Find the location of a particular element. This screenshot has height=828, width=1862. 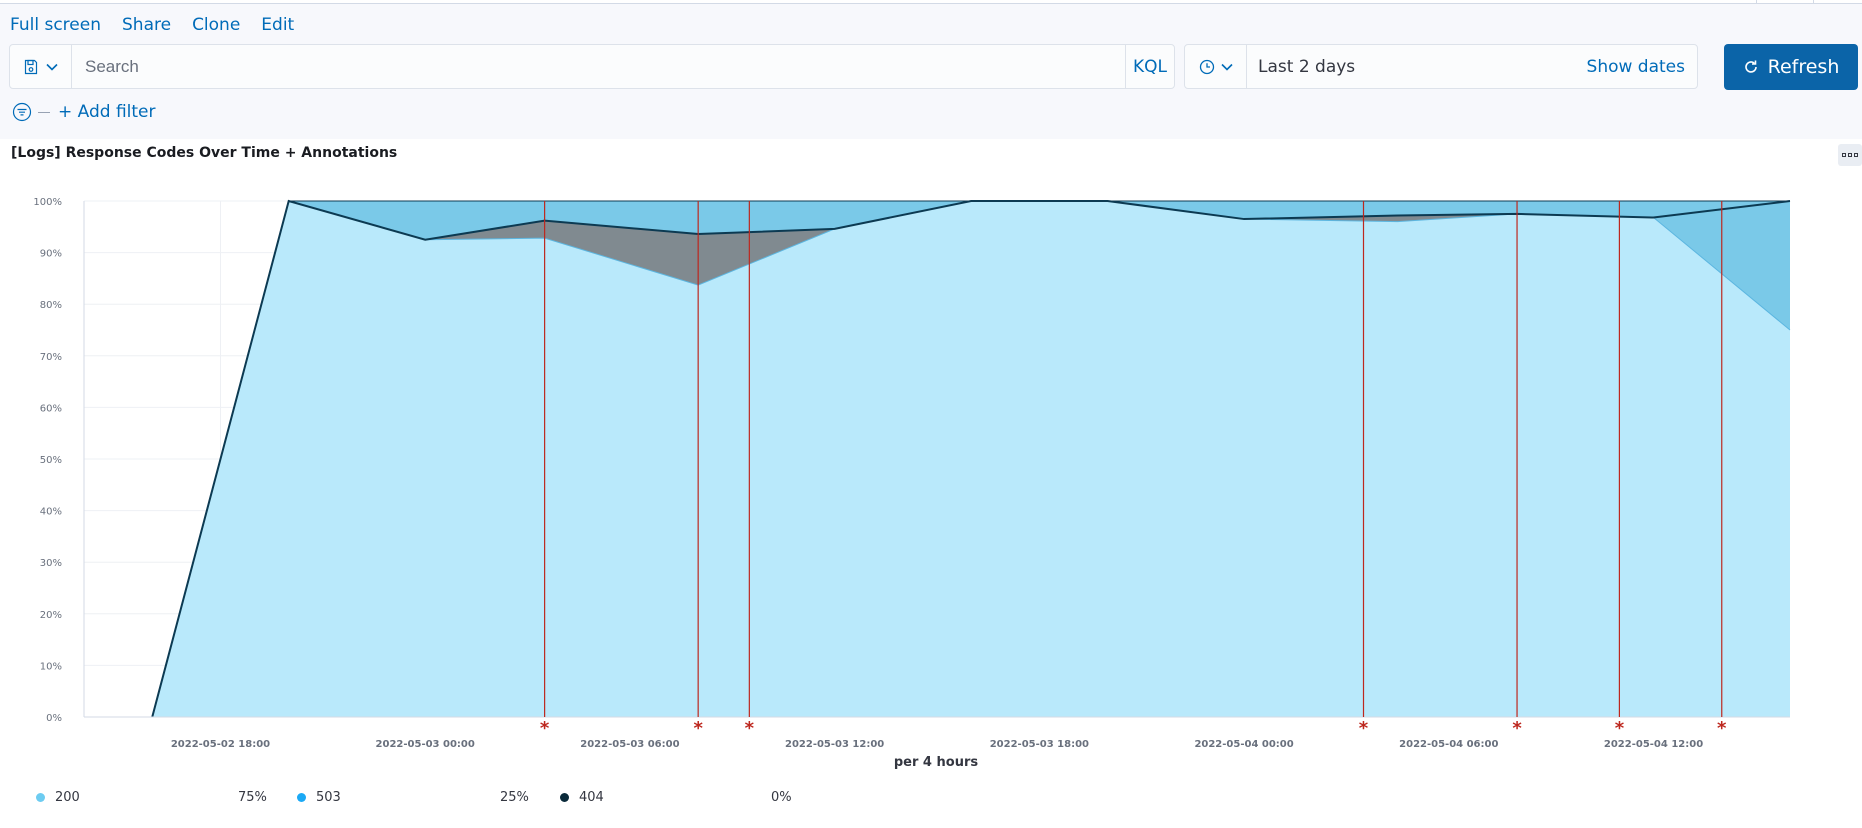

y-tick-label: 10% is located at coordinates (51, 666).